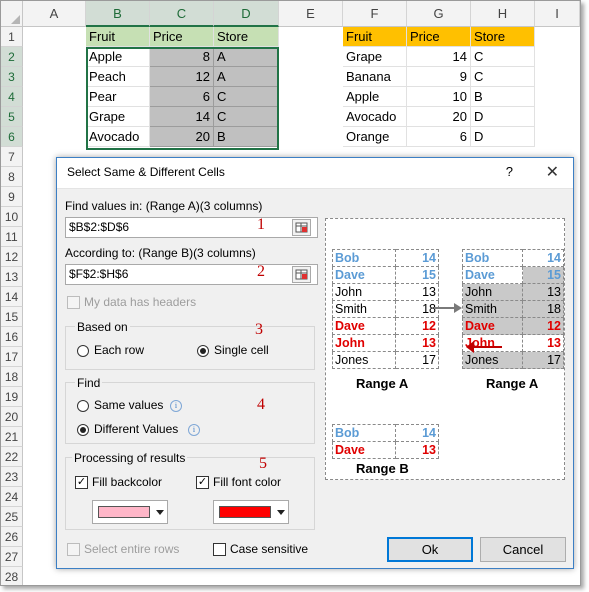 This screenshot has width=589, height=592. What do you see at coordinates (83, 430) in the screenshot?
I see `different-values-radio` at bounding box center [83, 430].